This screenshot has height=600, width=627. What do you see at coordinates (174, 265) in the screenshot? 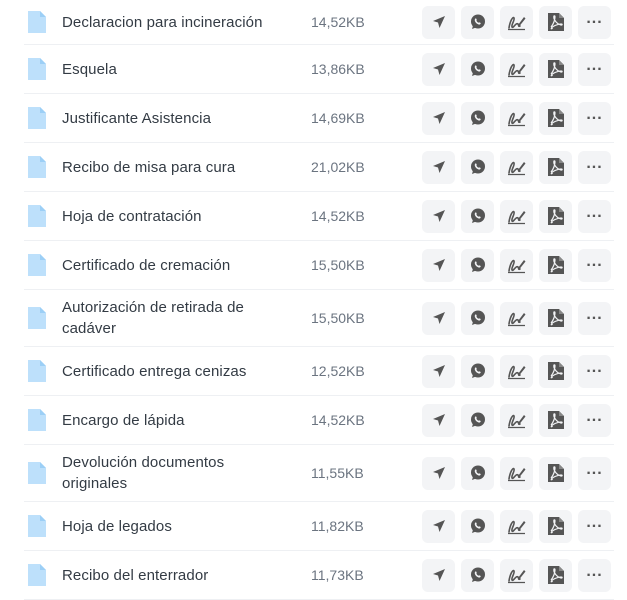
I see `document-name: Certificado de cremación` at bounding box center [174, 265].